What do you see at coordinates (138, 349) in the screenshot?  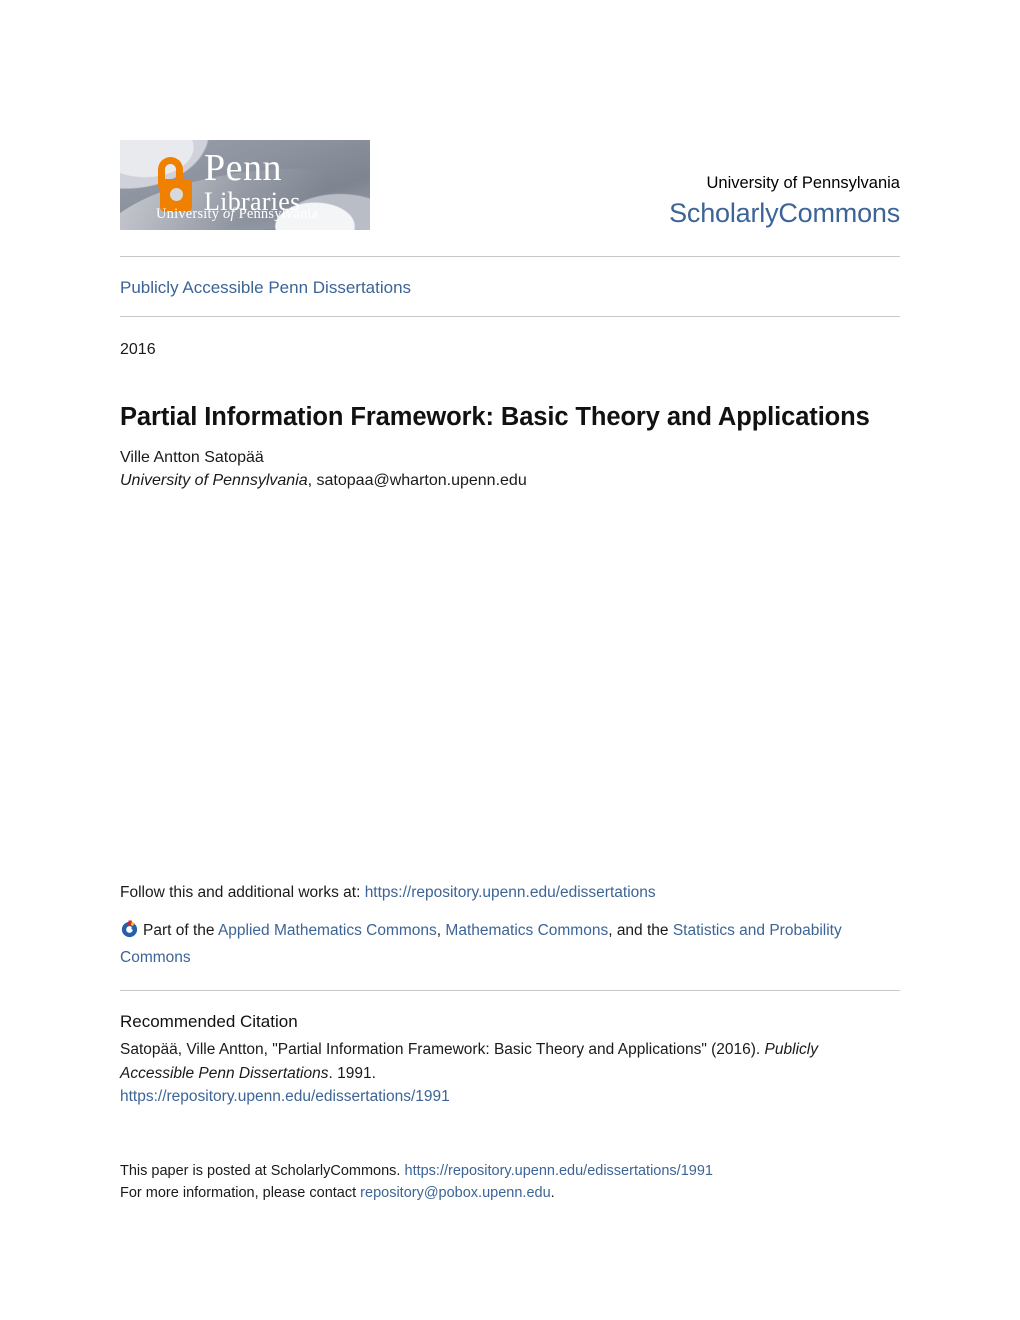 I see `publication-year: 2016` at bounding box center [138, 349].